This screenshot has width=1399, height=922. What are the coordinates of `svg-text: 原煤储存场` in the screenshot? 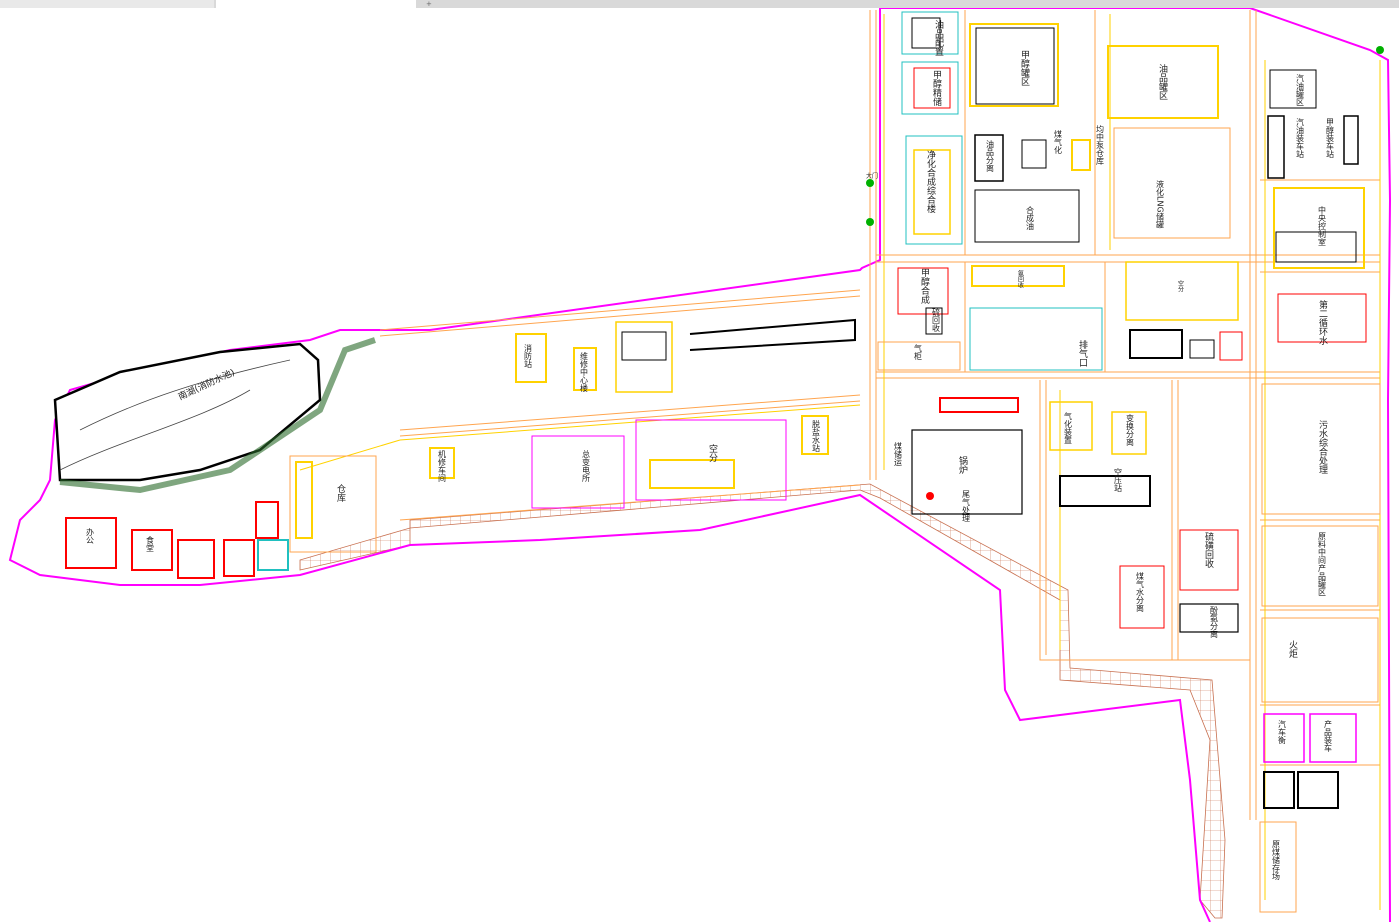 It's located at (1276, 860).